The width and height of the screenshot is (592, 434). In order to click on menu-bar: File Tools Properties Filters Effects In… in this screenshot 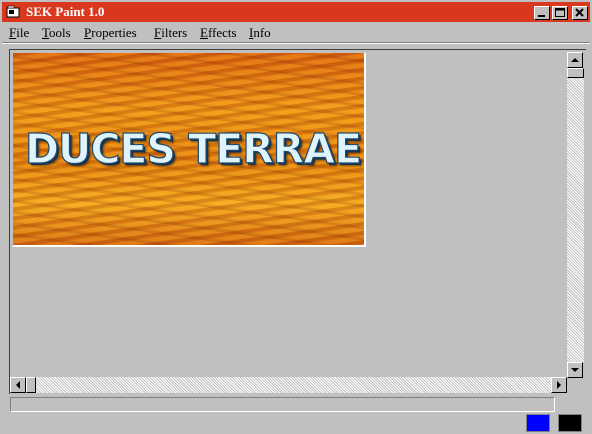, I will do `click(296, 33)`.